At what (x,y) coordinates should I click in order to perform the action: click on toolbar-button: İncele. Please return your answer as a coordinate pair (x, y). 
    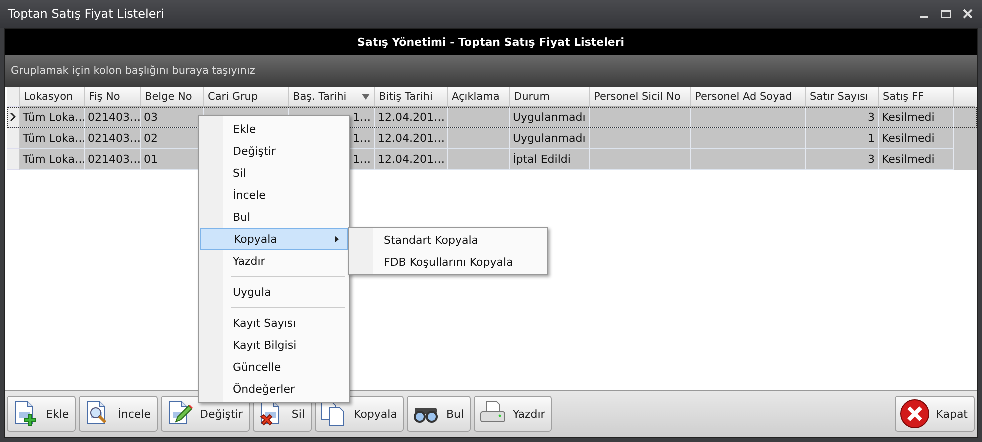
    Looking at the image, I should click on (118, 414).